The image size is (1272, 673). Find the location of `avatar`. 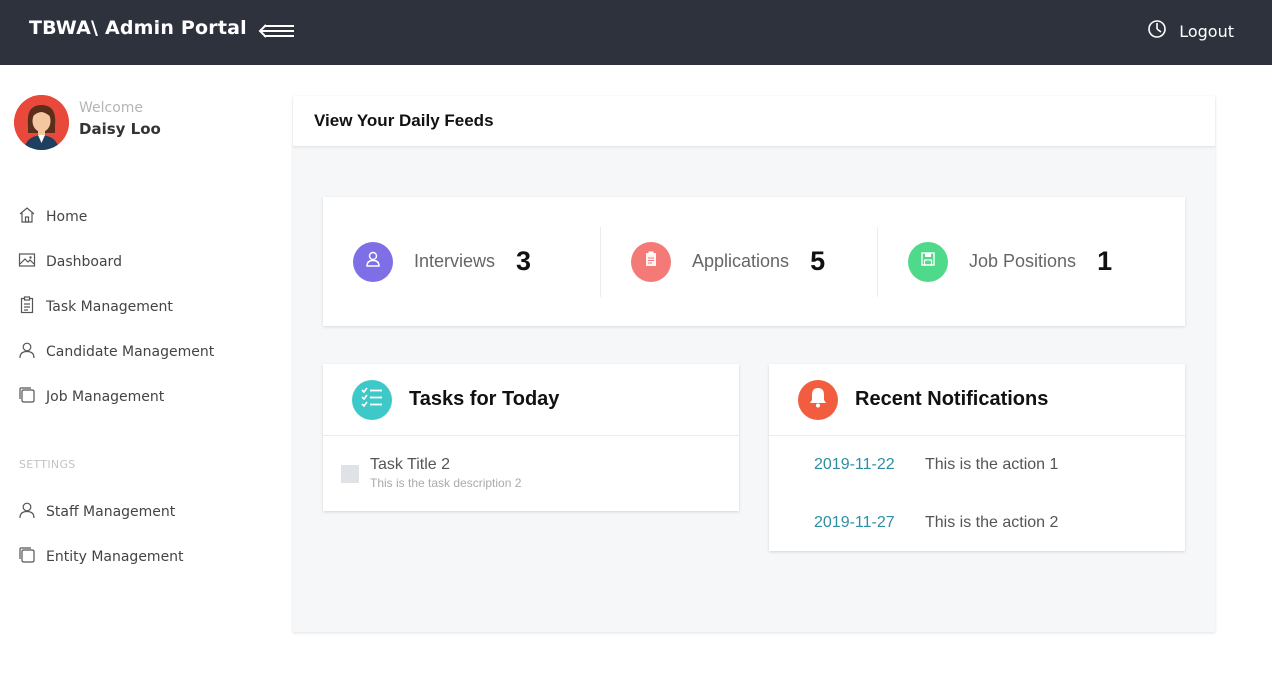

avatar is located at coordinates (41, 122).